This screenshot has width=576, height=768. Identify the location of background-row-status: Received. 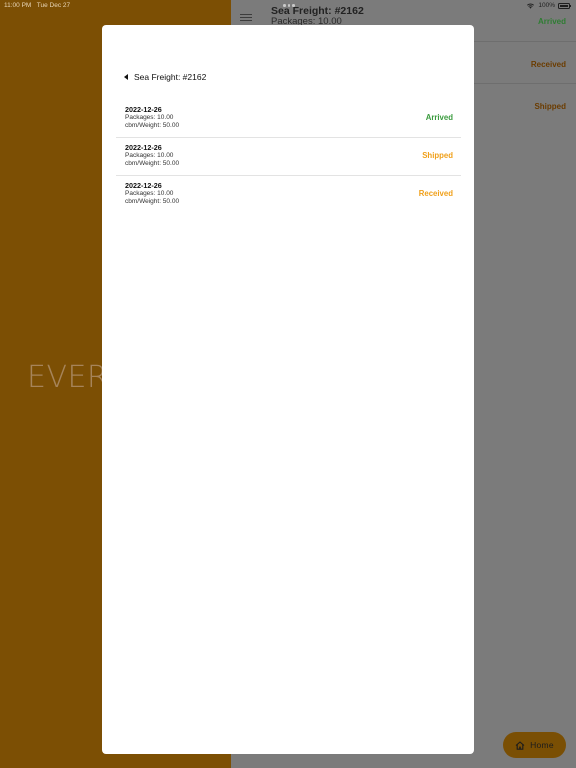
(548, 64).